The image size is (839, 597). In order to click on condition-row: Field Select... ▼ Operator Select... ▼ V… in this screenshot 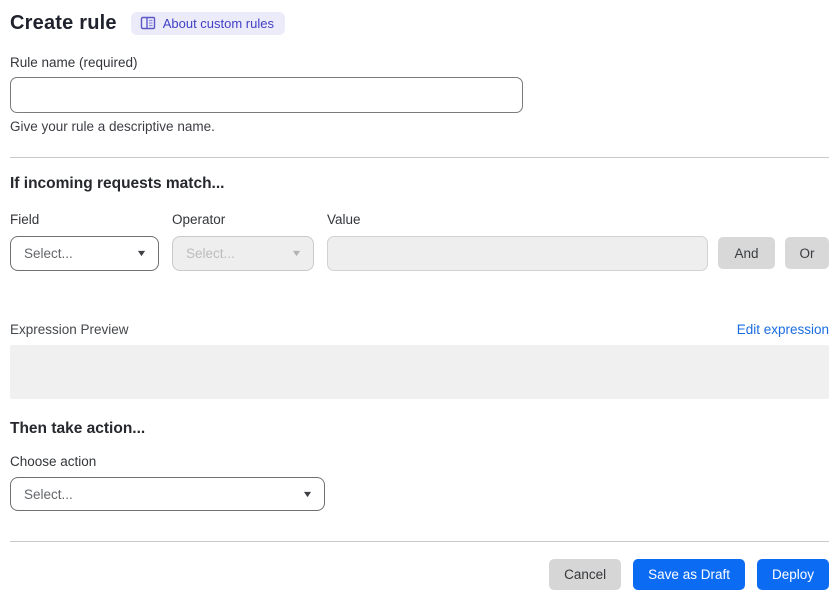, I will do `click(419, 241)`.